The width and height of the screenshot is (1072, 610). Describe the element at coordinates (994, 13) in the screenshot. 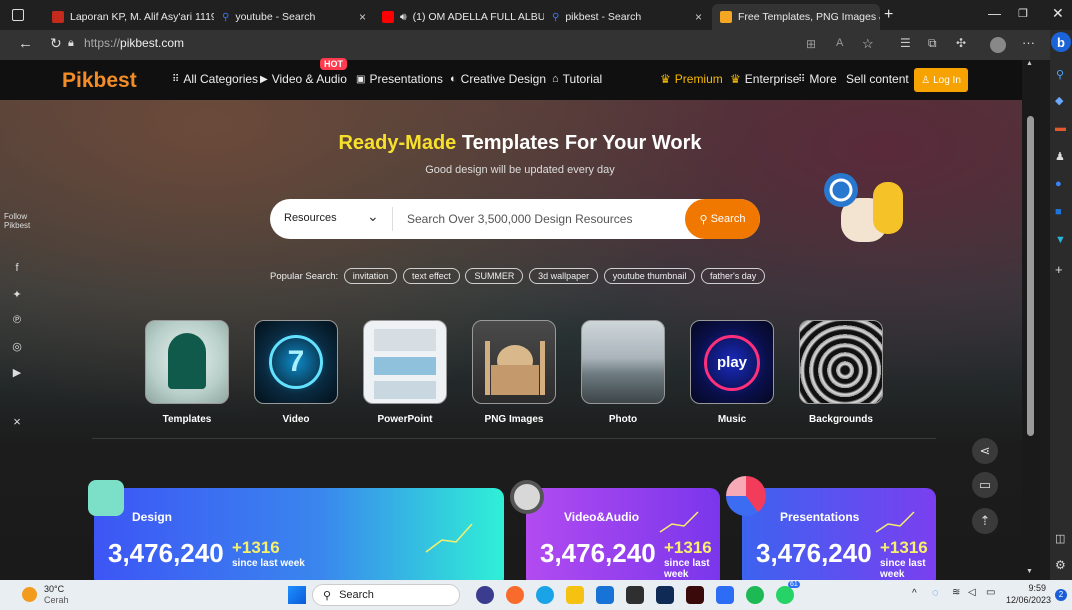

I see `minimize-button: —` at that location.